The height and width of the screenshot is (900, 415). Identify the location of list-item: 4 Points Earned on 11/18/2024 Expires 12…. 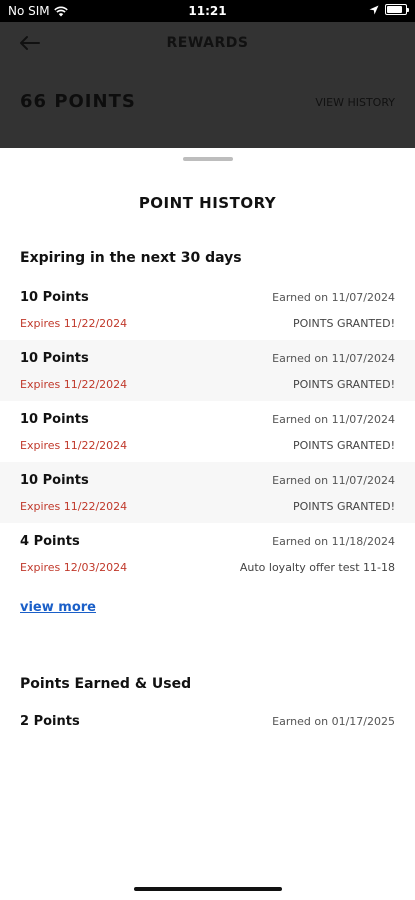
(207, 553).